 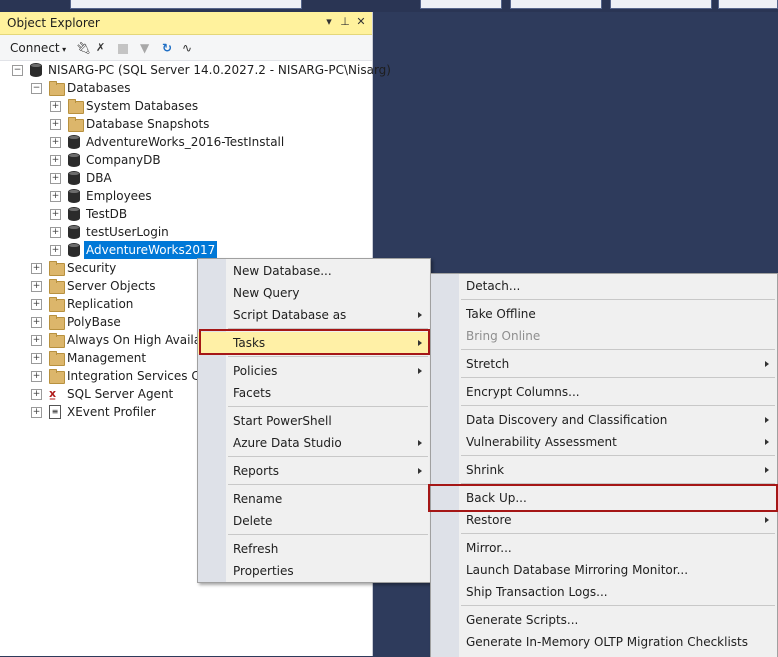 What do you see at coordinates (99, 178) in the screenshot?
I see `tree-node-label: DBA` at bounding box center [99, 178].